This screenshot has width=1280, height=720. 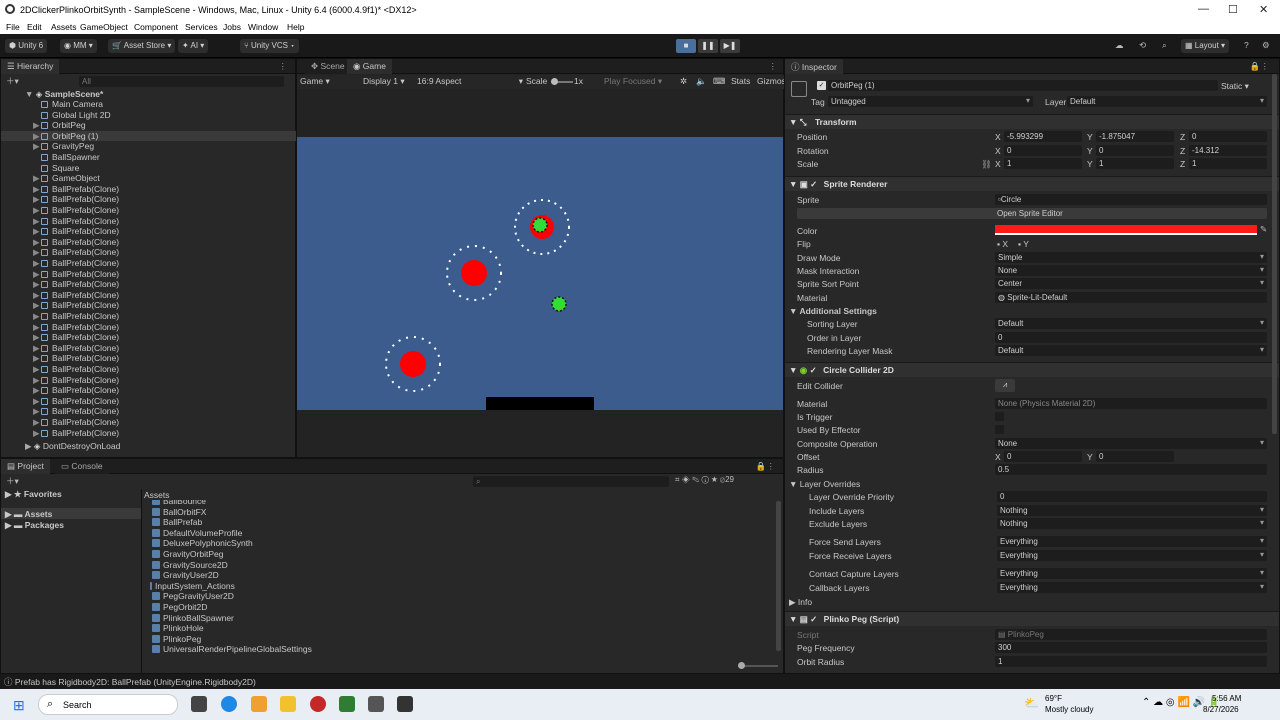 What do you see at coordinates (1131, 403) in the screenshot?
I see `collider-material-field: None (Physics Material 2D)` at bounding box center [1131, 403].